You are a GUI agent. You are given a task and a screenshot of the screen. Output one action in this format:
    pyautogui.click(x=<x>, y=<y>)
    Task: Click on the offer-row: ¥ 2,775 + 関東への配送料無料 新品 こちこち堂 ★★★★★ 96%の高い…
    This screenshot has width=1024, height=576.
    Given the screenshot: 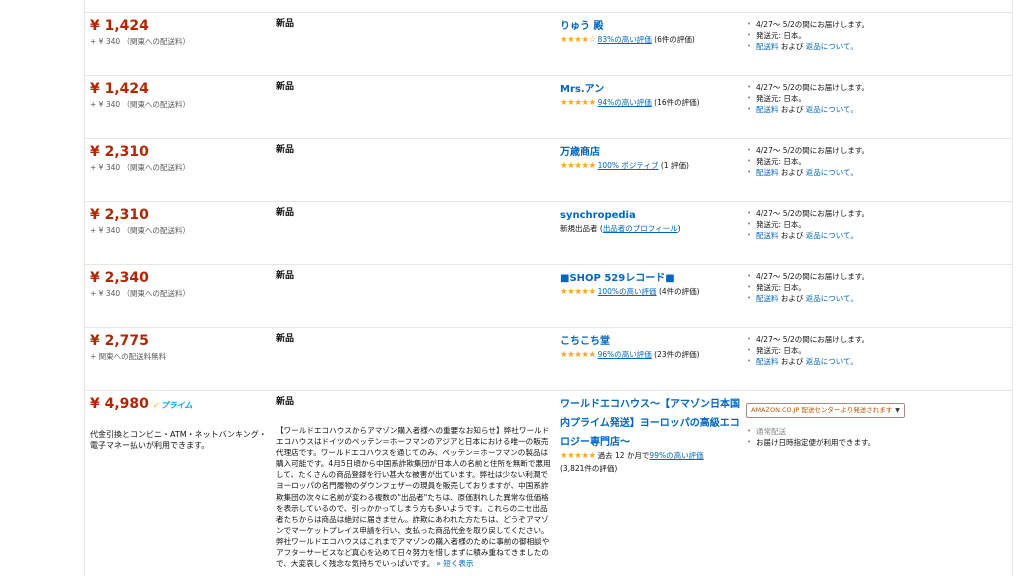 What is the action you would take?
    pyautogui.click(x=548, y=359)
    